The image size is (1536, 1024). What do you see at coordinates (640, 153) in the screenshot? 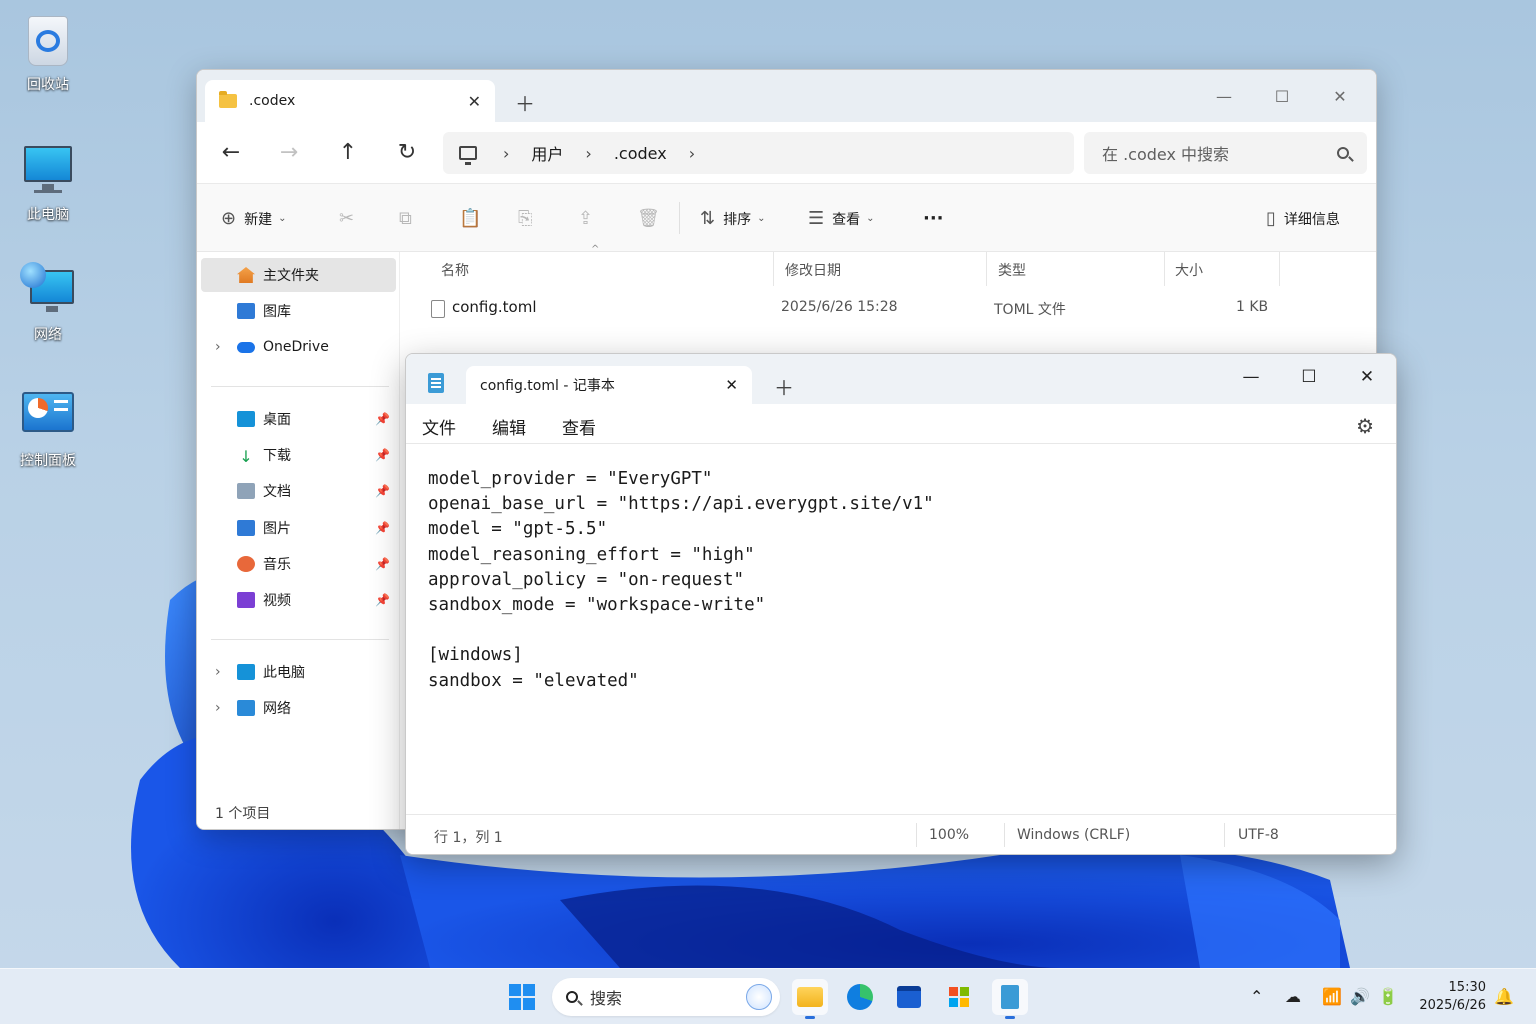
I see `breadcrumb-segment: .codex` at bounding box center [640, 153].